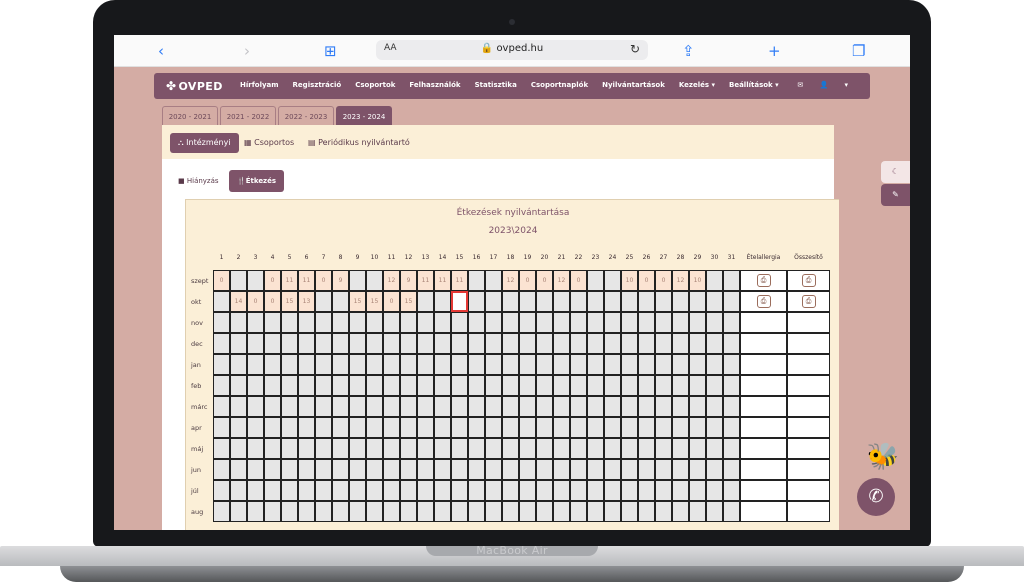 Image resolution: width=1024 pixels, height=588 pixels. Describe the element at coordinates (259, 85) in the screenshot. I see `nav-item-0: Hírfolyam` at that location.